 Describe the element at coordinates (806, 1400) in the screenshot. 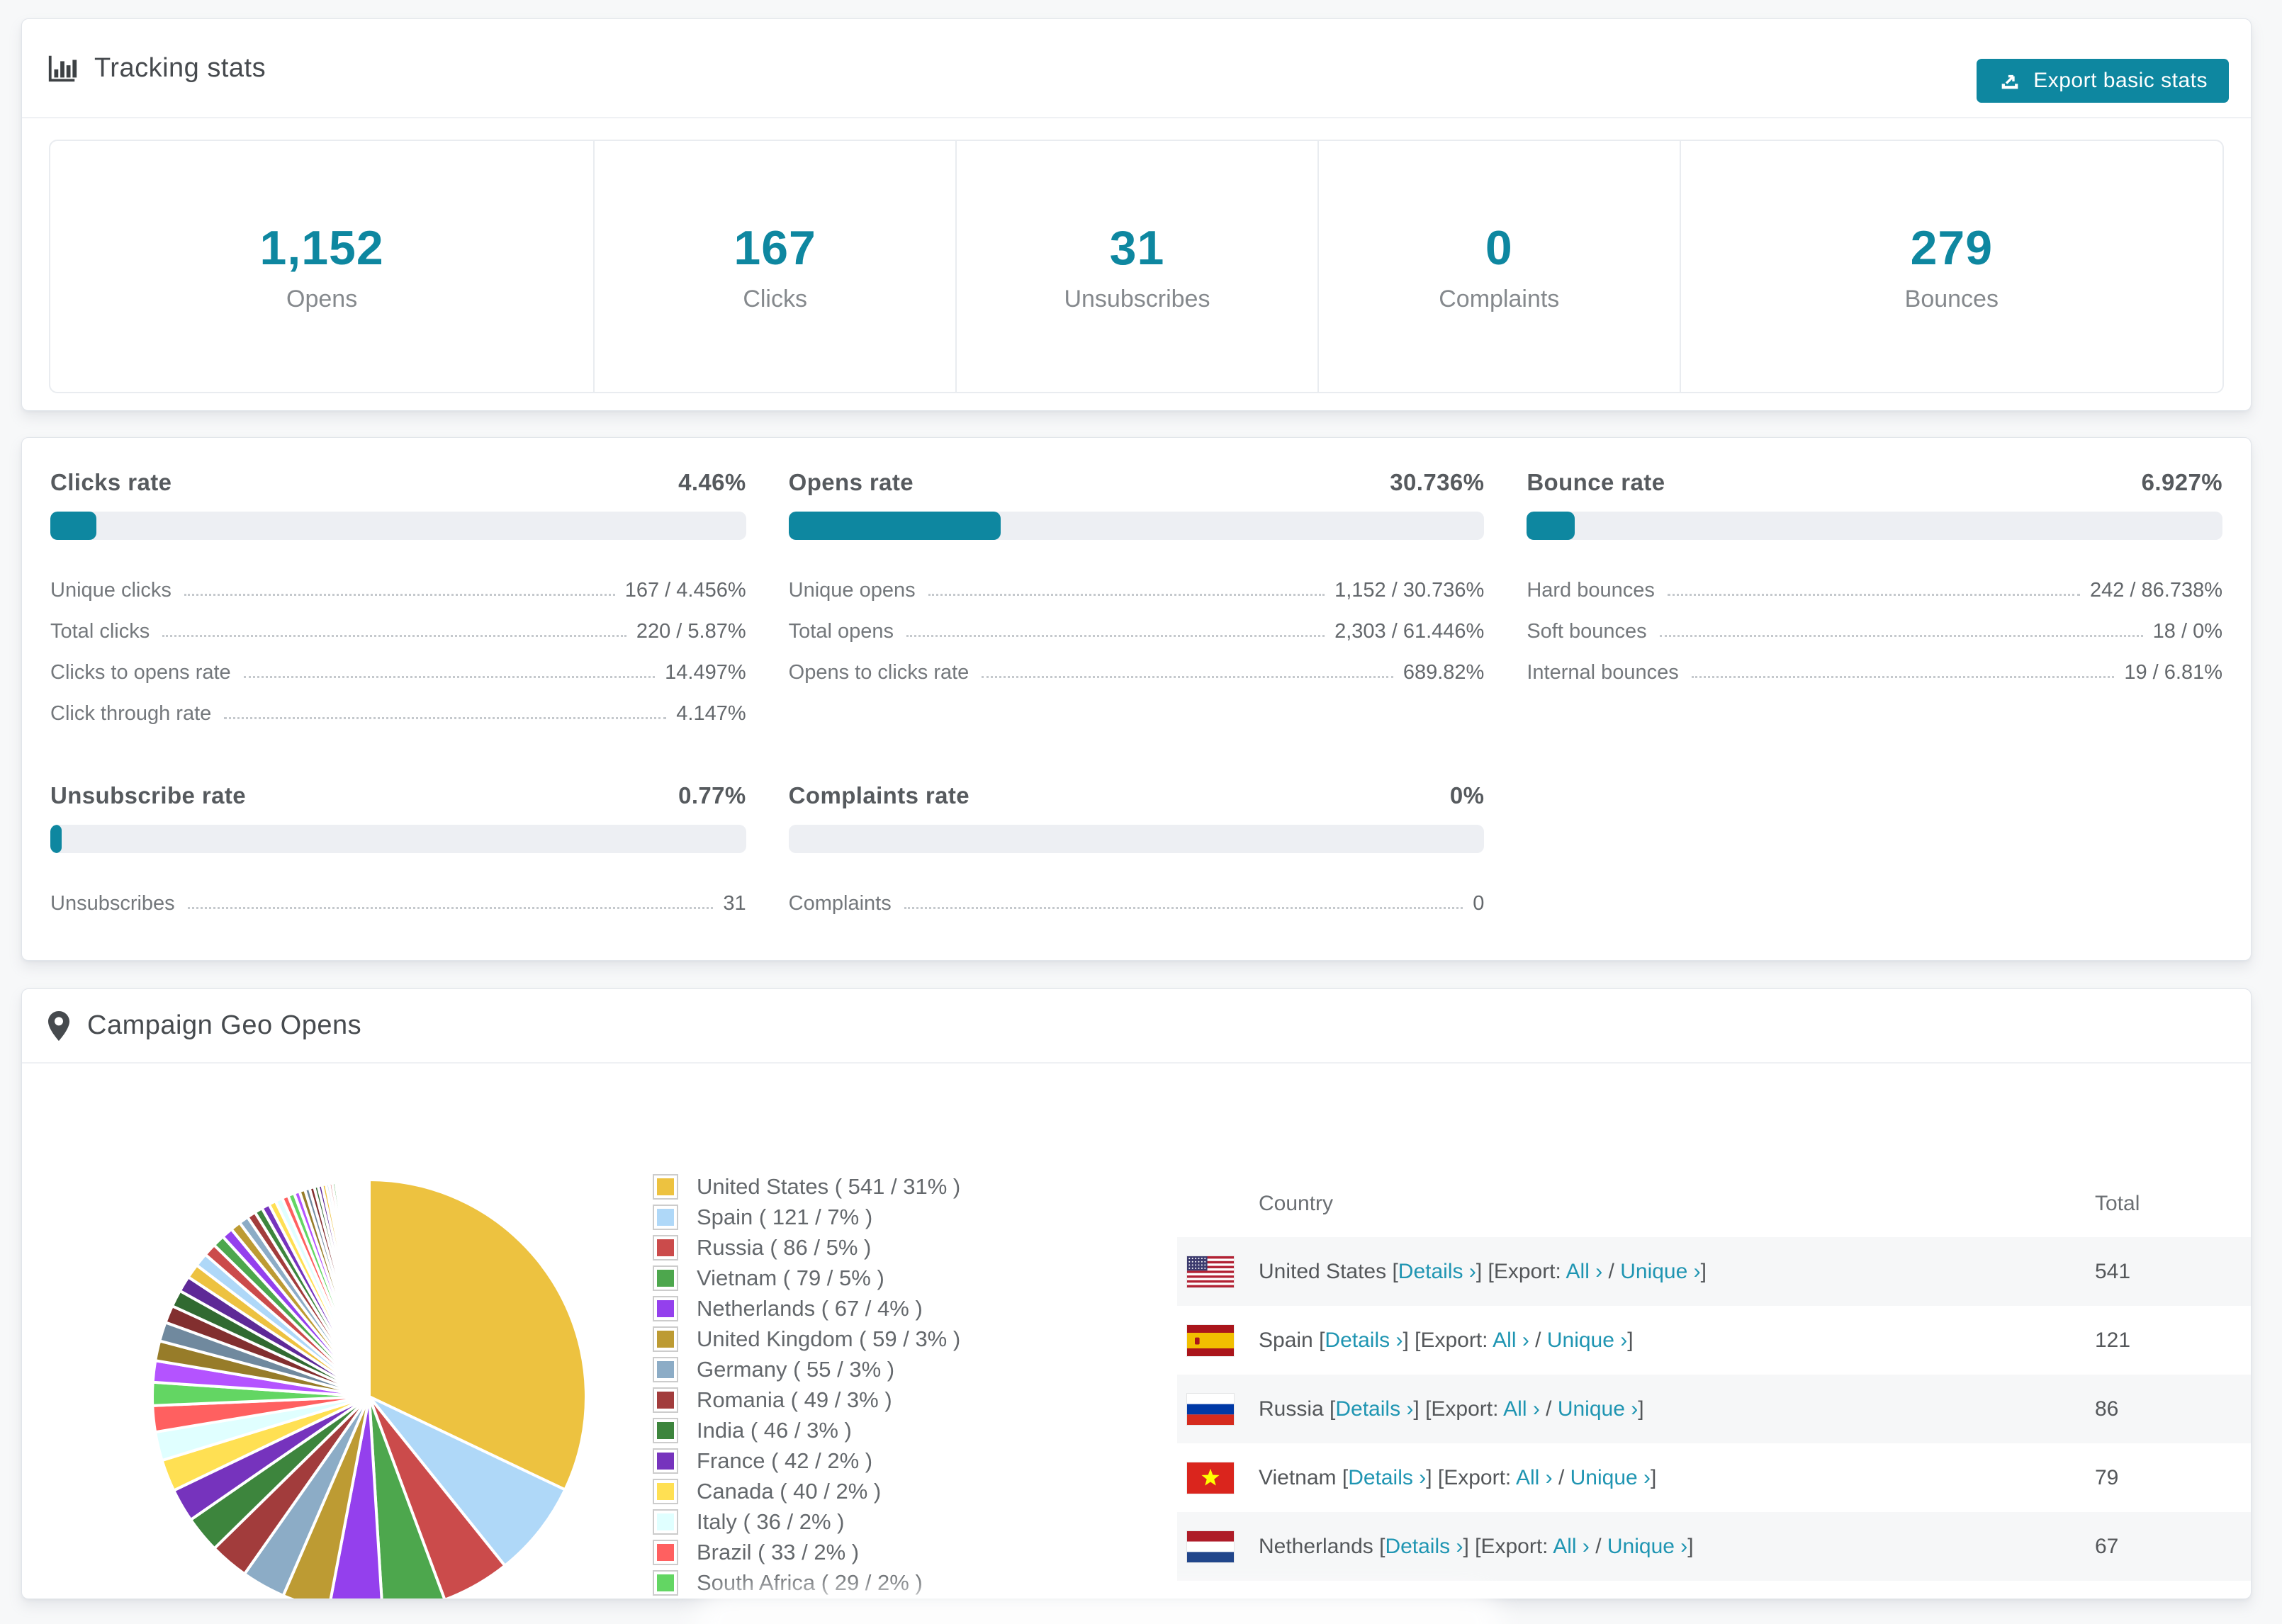

I see `legend-item-romania: Romania ( 49 / 3% )` at that location.